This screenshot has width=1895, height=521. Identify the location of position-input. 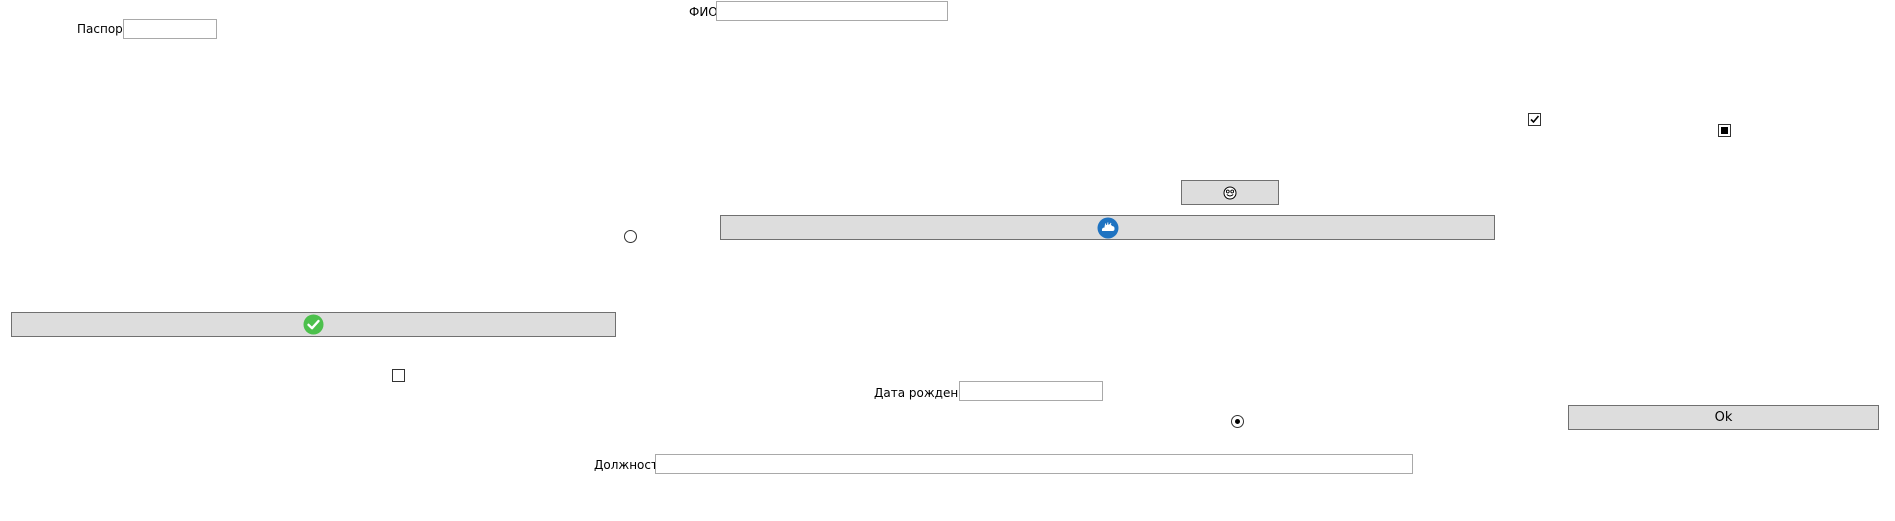
(1034, 464).